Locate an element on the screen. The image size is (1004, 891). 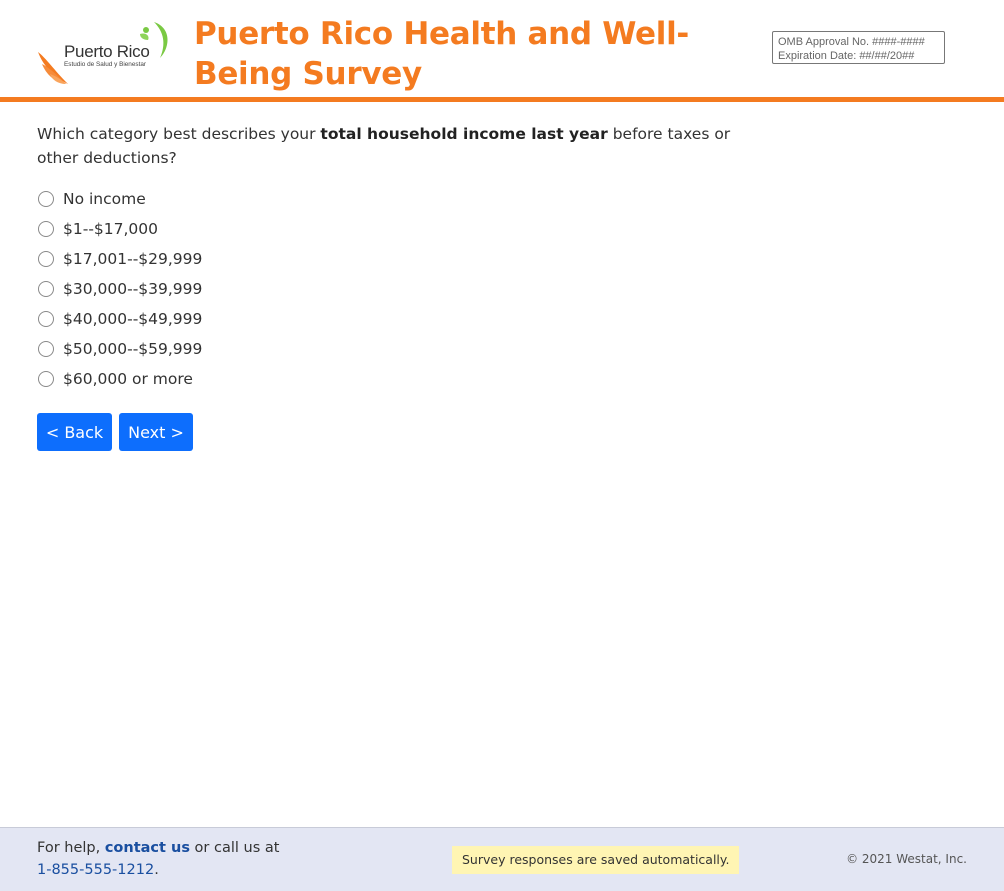
contact-us-link: contact us is located at coordinates (147, 848).